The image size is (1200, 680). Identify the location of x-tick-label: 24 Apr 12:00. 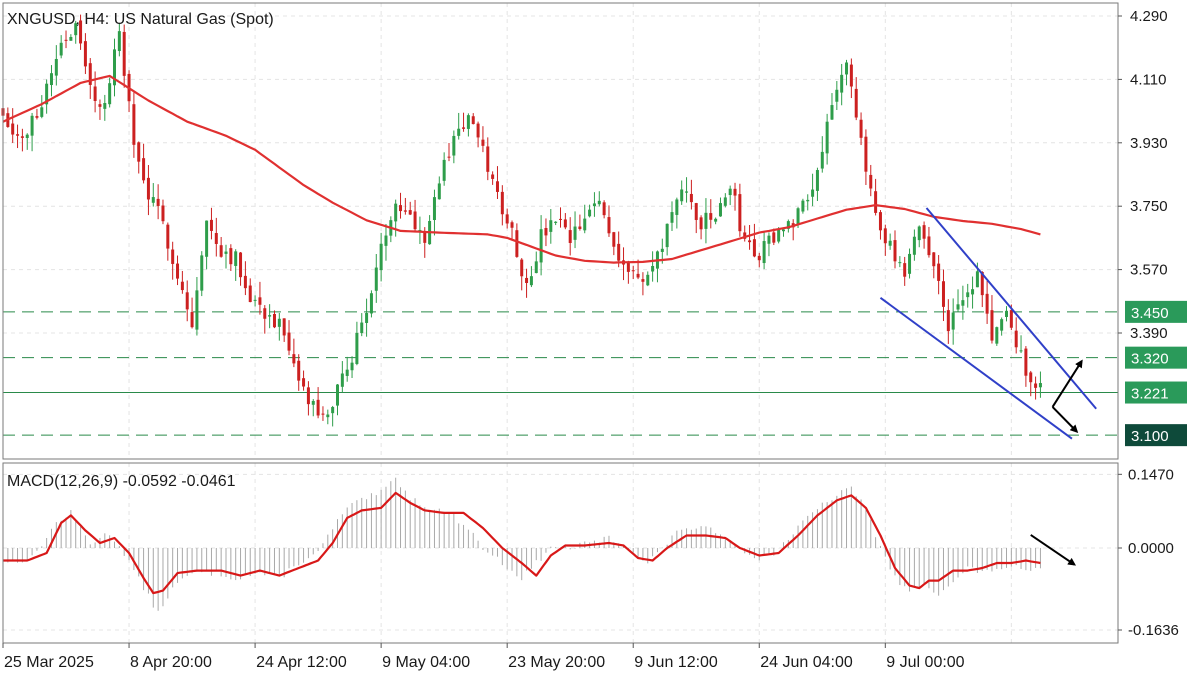
(301, 662).